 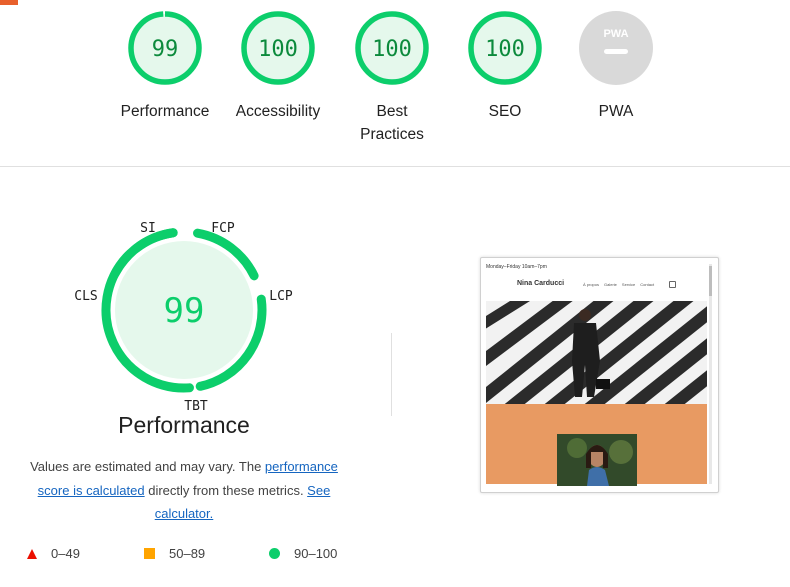 I want to click on screenshot-nav: À propos Galerie Service Contact, so click(x=618, y=284).